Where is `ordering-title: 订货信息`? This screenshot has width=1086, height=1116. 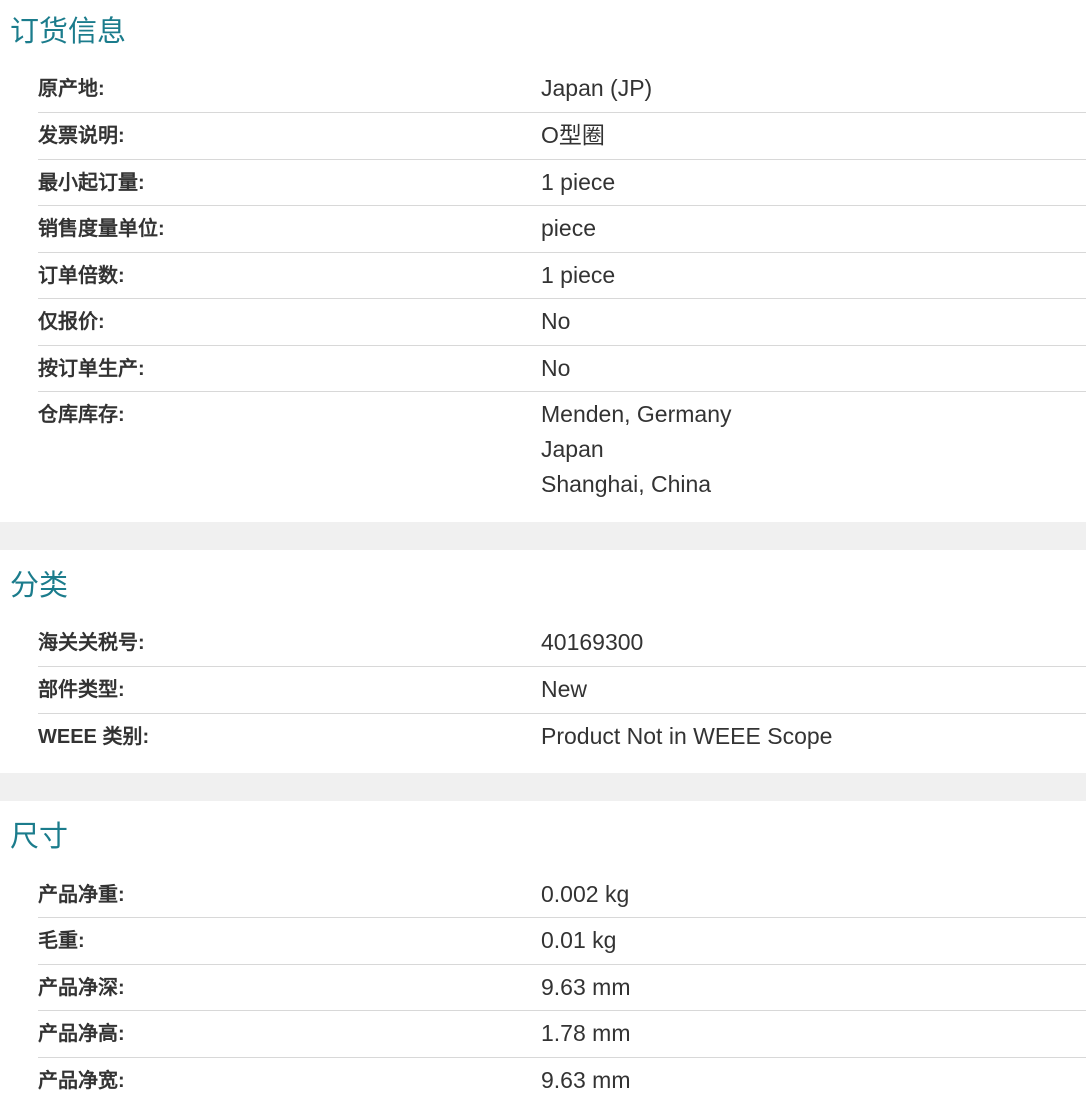
ordering-title: 订货信息 is located at coordinates (68, 32).